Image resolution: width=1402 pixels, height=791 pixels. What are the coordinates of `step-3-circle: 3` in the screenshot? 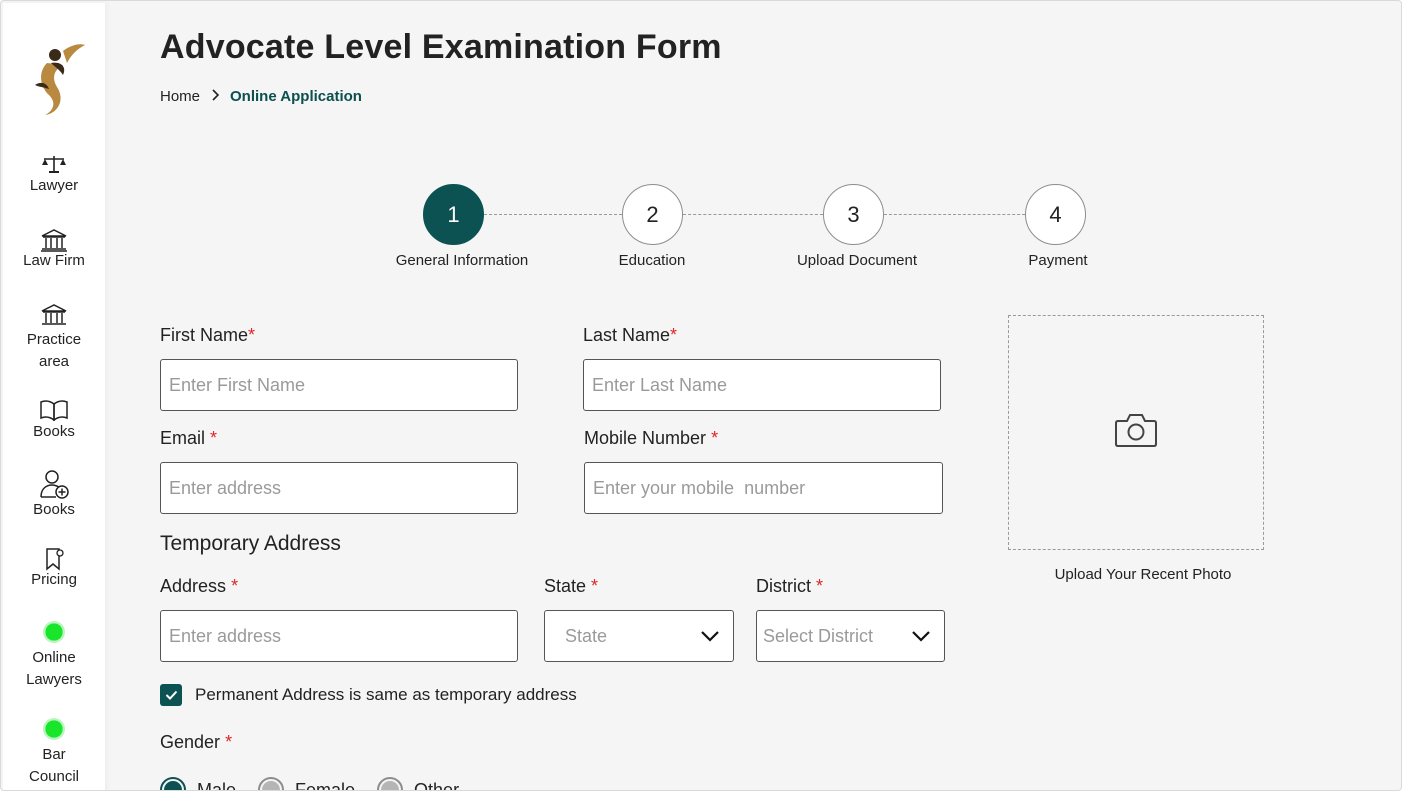 It's located at (853, 214).